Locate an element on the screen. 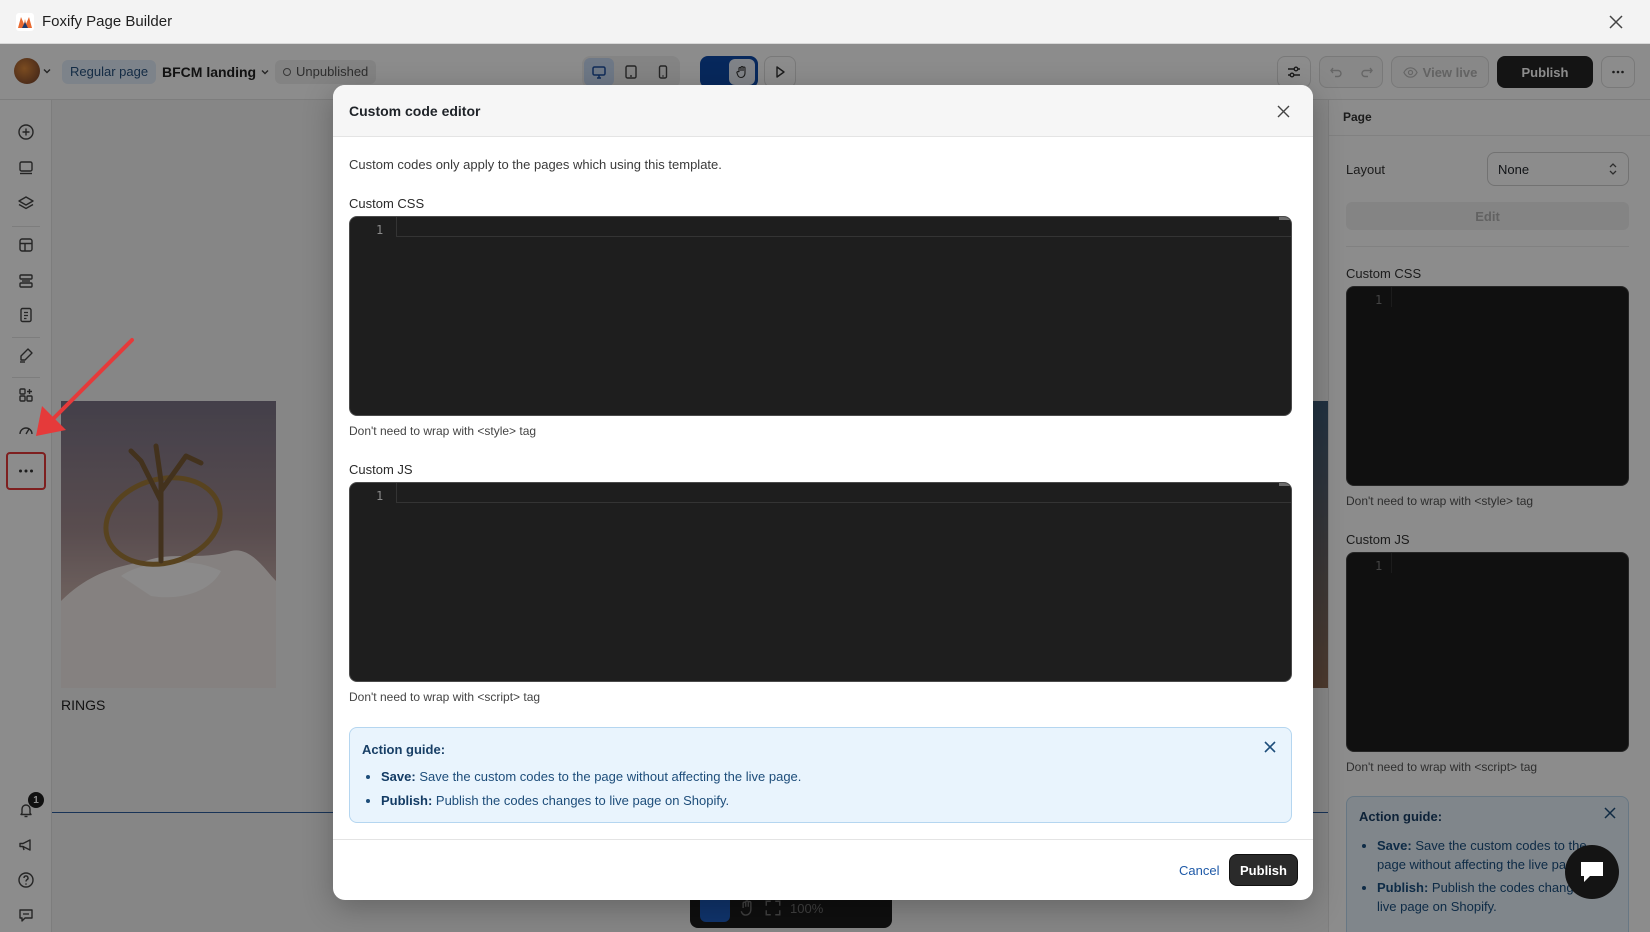 This screenshot has width=1650, height=932. publish-button: Publish is located at coordinates (1263, 870).